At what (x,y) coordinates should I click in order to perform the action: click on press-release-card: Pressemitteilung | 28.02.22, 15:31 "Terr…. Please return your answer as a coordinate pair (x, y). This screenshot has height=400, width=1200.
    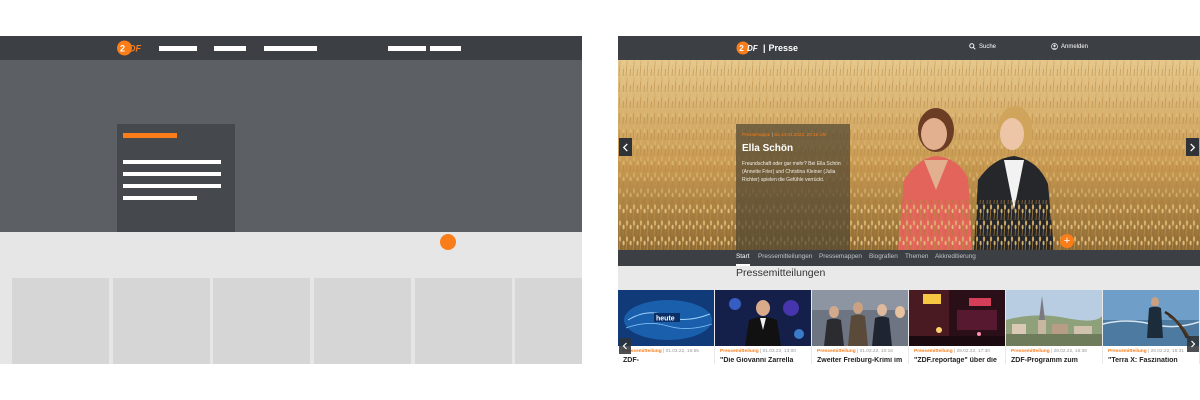
    Looking at the image, I should click on (1151, 327).